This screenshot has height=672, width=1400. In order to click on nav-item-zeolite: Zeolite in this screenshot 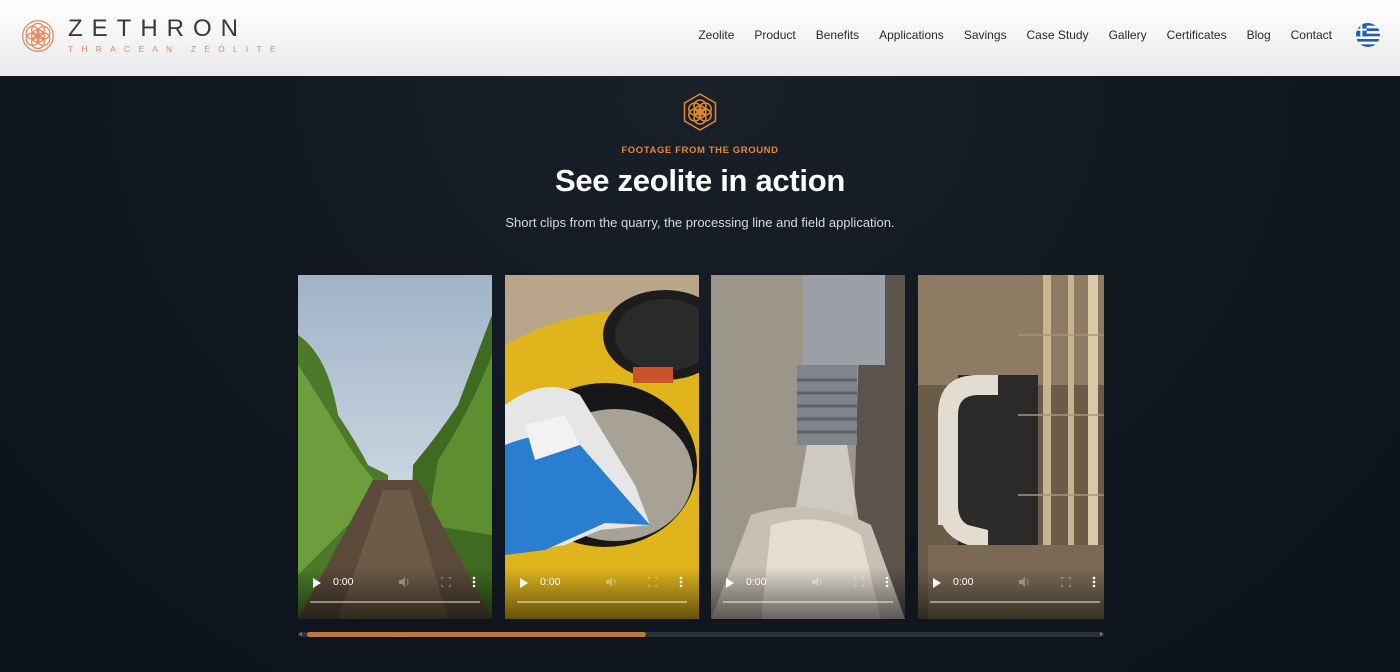, I will do `click(716, 35)`.